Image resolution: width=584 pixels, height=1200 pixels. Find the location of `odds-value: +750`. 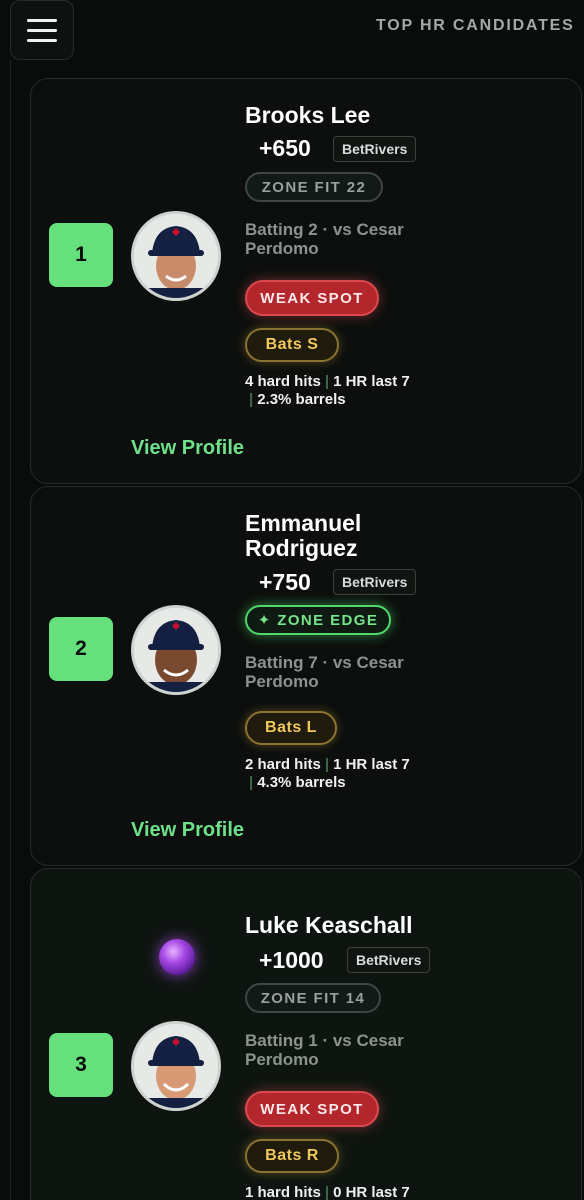

odds-value: +750 is located at coordinates (285, 582).